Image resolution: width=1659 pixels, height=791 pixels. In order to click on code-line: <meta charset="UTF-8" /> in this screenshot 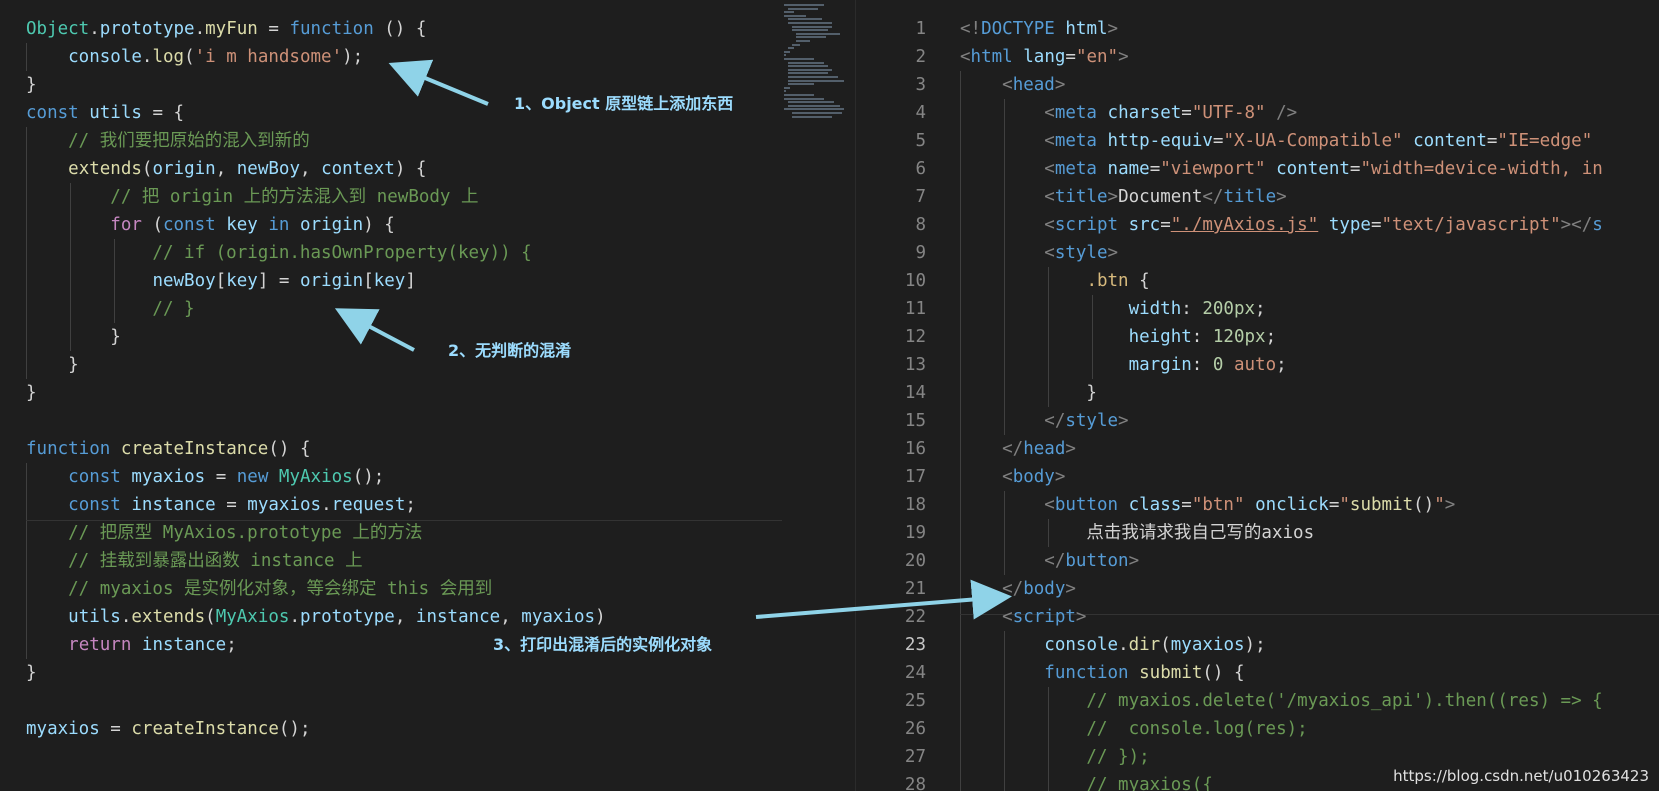, I will do `click(1128, 113)`.